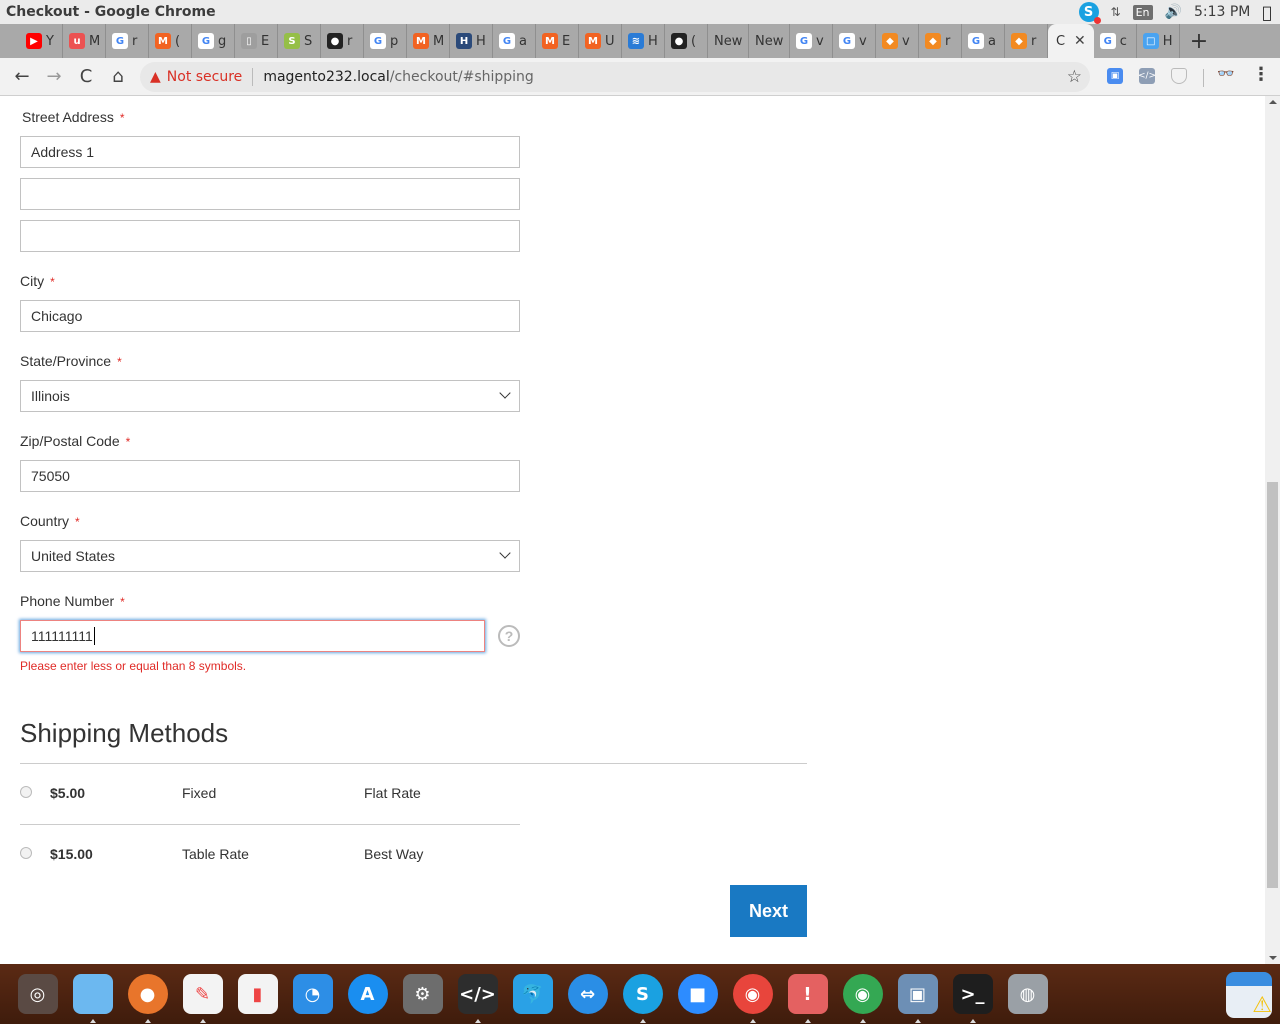 Image resolution: width=1280 pixels, height=1024 pixels. I want to click on home-button: ⌂, so click(118, 76).